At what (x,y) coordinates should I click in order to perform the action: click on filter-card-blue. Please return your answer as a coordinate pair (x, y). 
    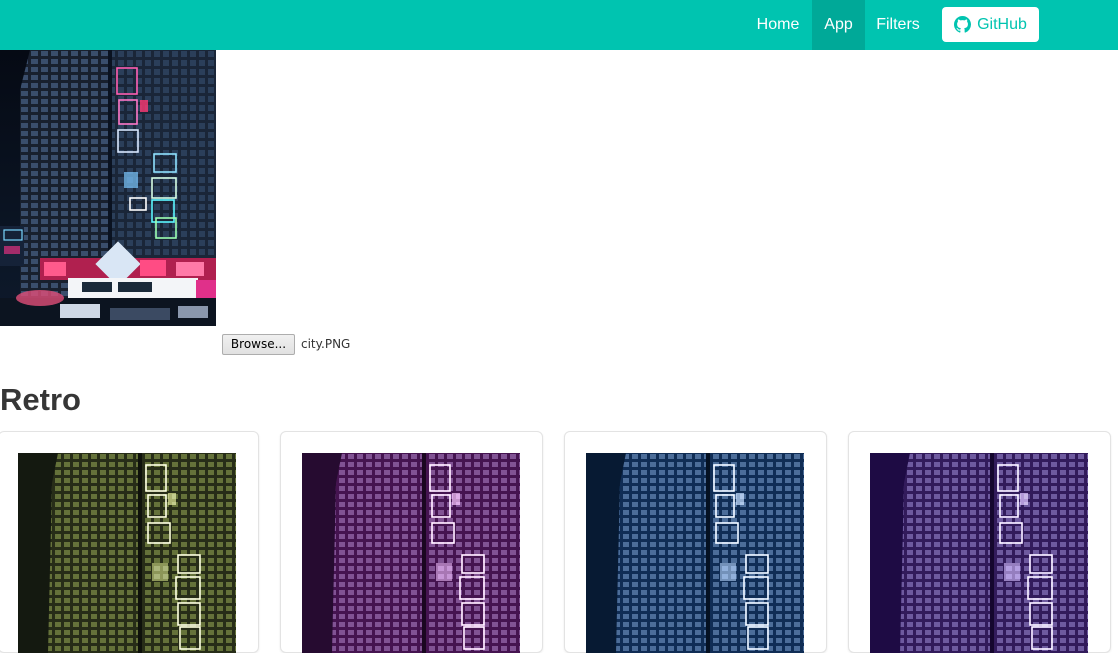
    Looking at the image, I should click on (695, 542).